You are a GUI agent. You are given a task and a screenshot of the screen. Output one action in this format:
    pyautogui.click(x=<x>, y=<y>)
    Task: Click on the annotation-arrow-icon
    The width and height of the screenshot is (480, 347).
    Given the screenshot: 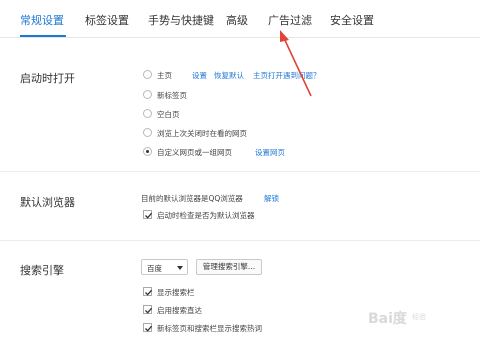 What is the action you would take?
    pyautogui.click(x=296, y=63)
    